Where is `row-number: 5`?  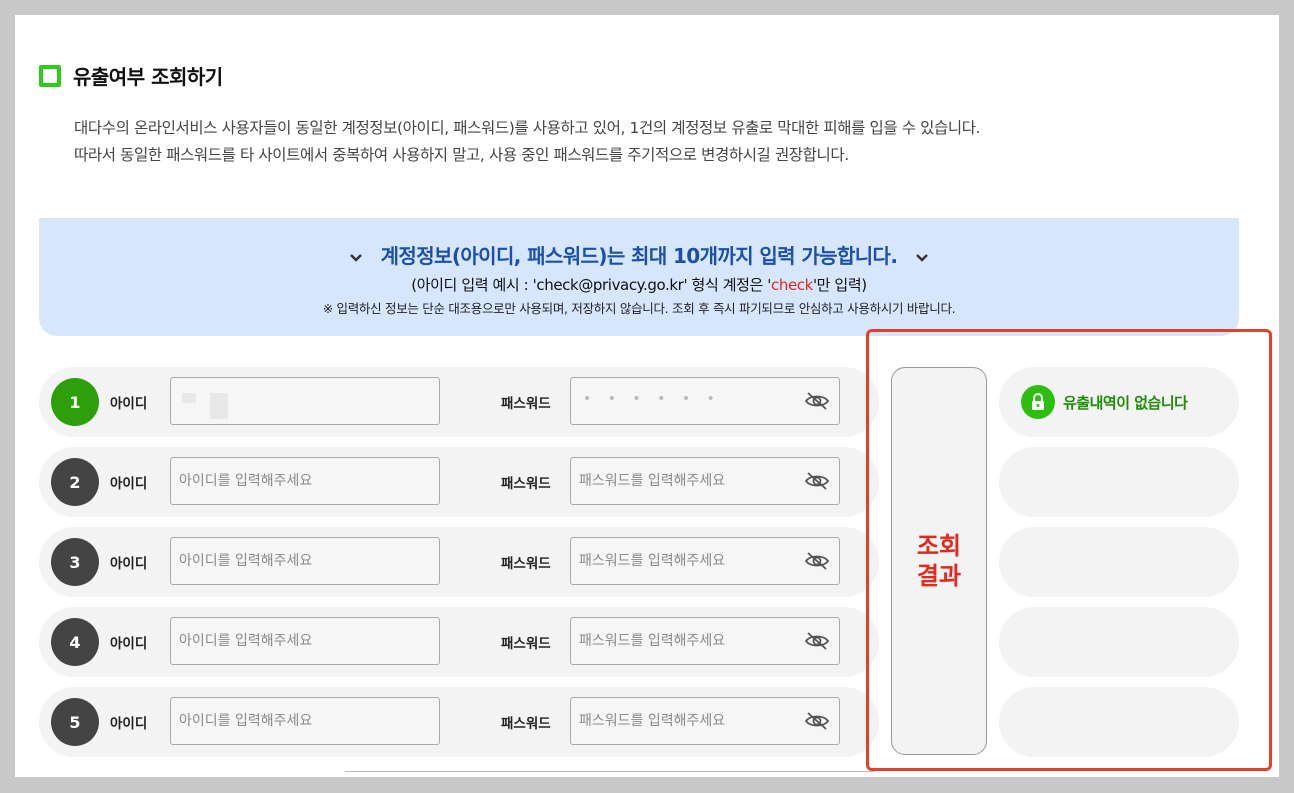
row-number: 5 is located at coordinates (75, 722).